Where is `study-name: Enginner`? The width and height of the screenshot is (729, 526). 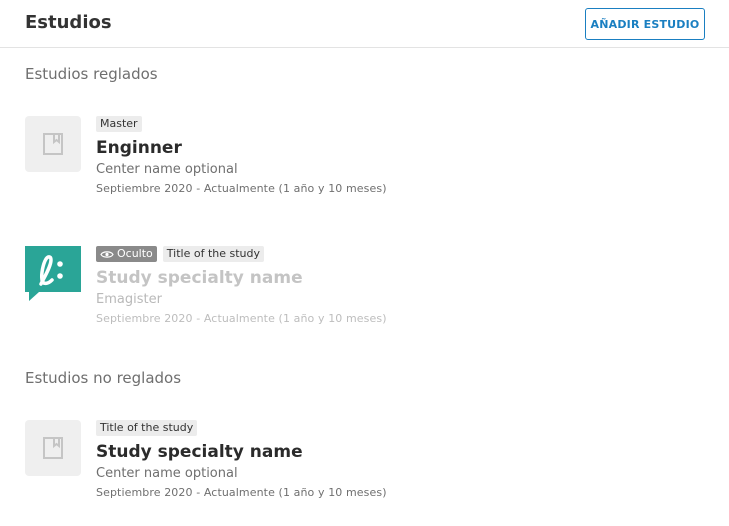 study-name: Enginner is located at coordinates (139, 148).